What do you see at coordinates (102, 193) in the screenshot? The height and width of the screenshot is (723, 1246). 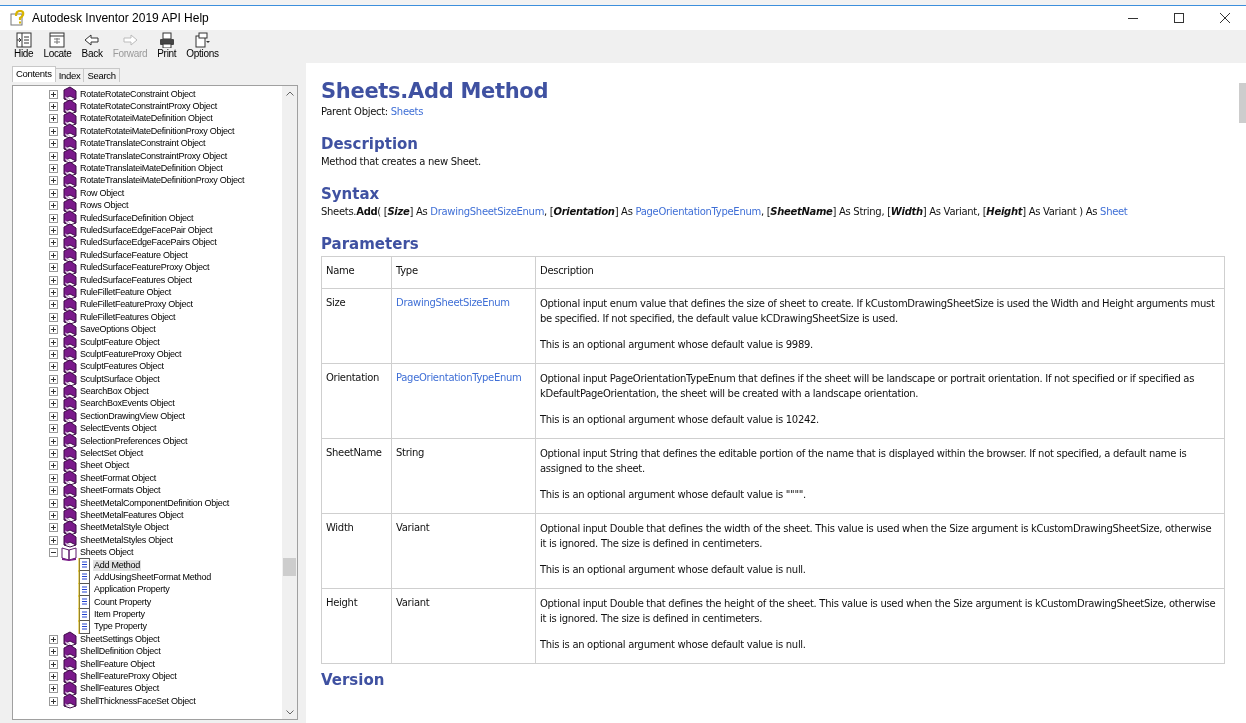 I see `tree-item: Row Object` at bounding box center [102, 193].